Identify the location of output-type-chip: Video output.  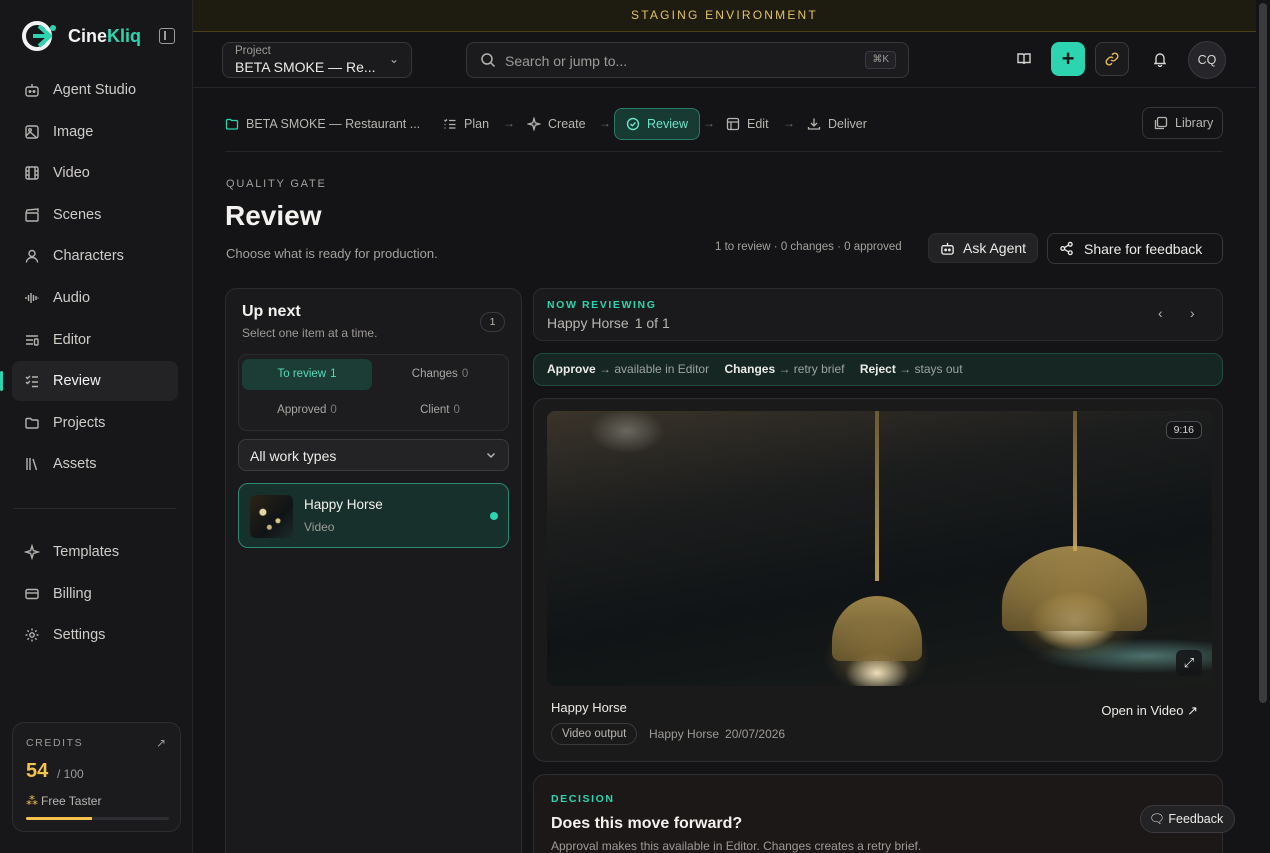
(594, 734).